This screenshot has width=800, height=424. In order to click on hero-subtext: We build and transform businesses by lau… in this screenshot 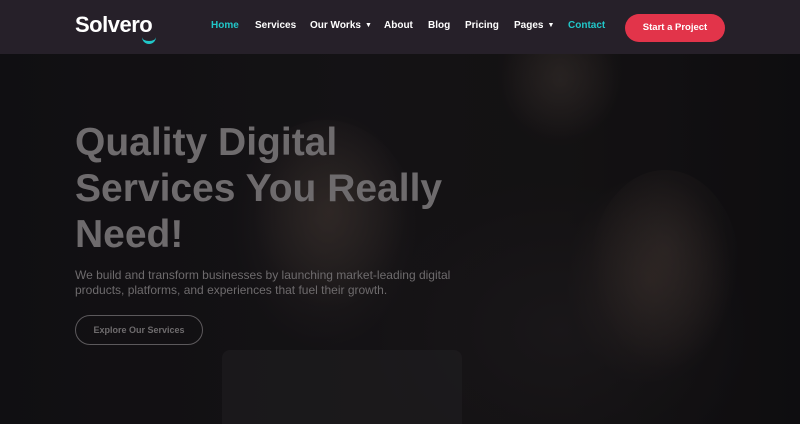, I will do `click(263, 282)`.